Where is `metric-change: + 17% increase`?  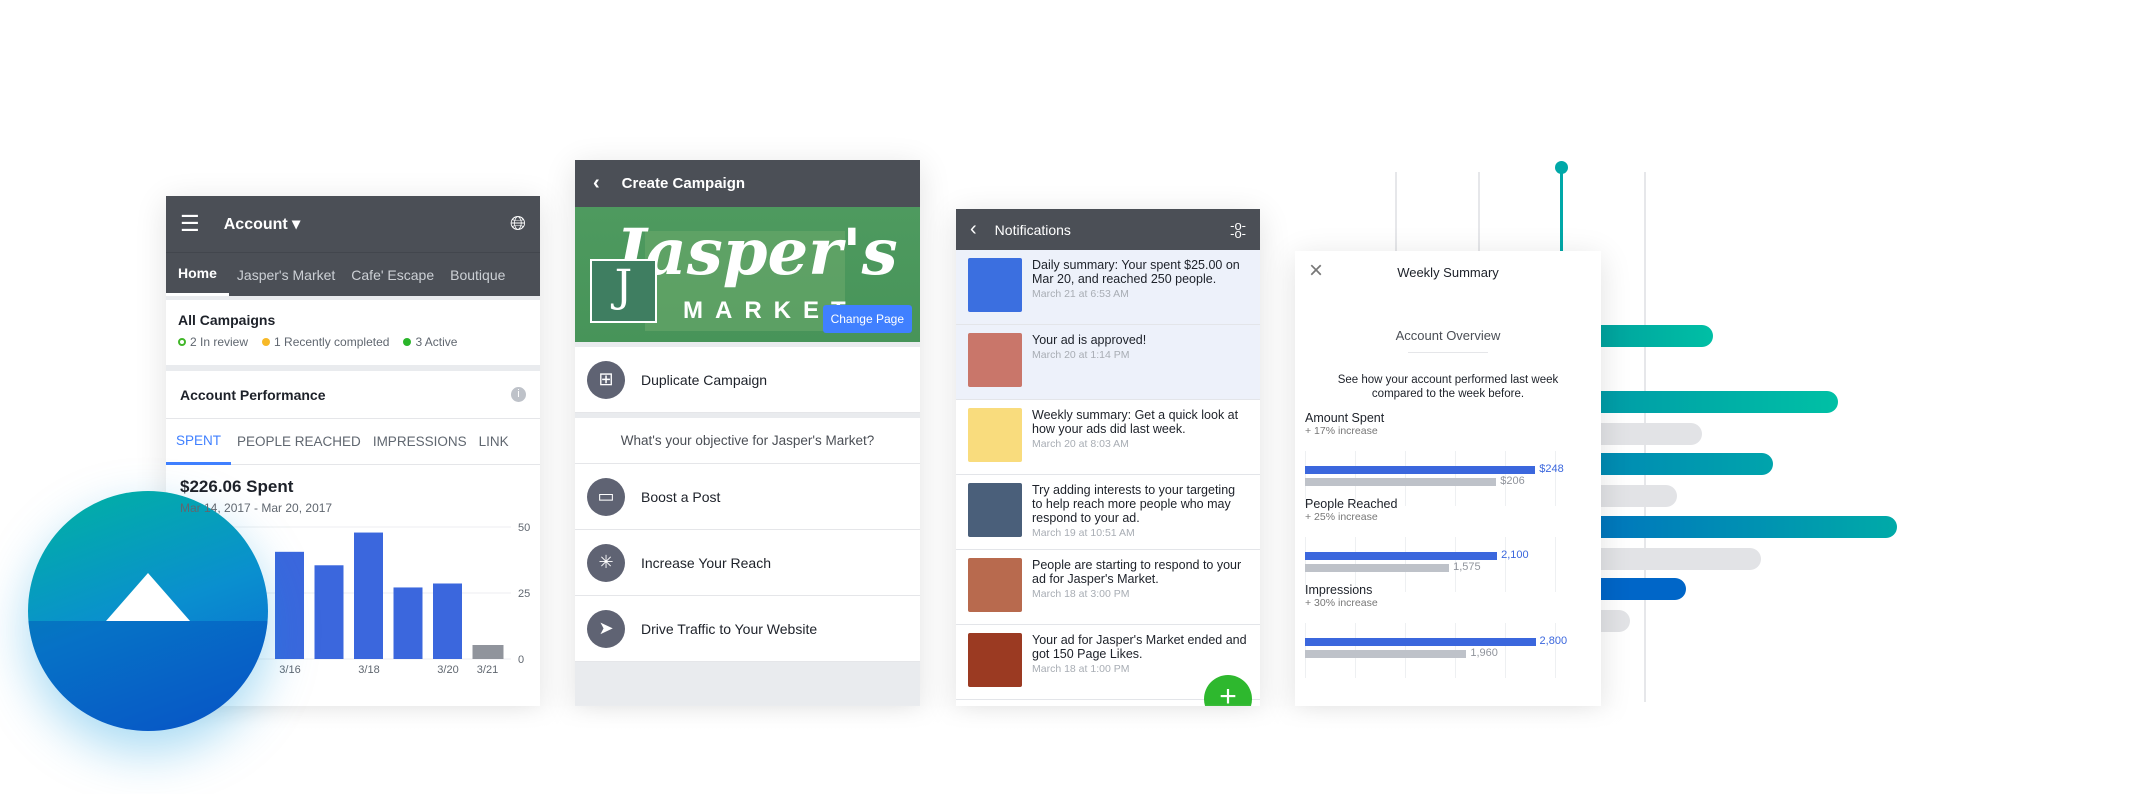 metric-change: + 17% increase is located at coordinates (1341, 431).